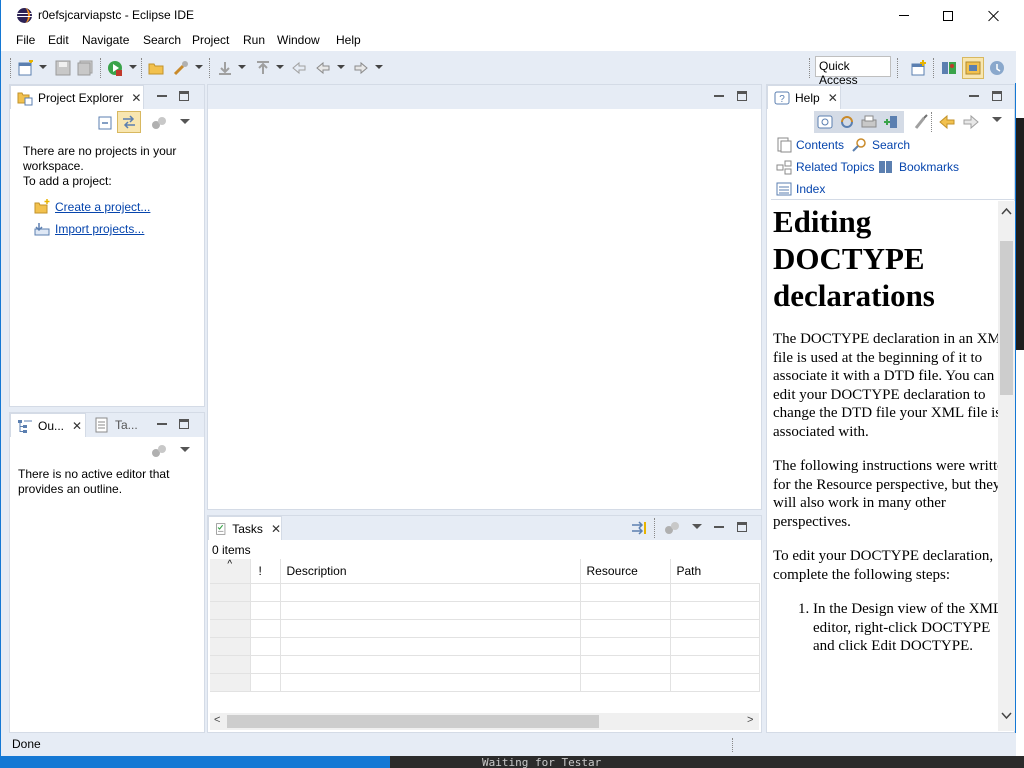  I want to click on scroll-right-icon: >, so click(750, 720).